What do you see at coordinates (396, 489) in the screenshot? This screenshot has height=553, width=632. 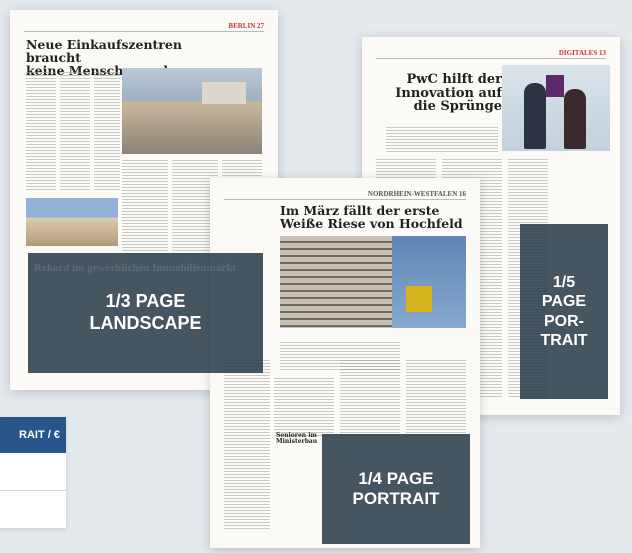 I see `ad-format-portrait-quarter: 1/4 PAGE PORTRAIT` at bounding box center [396, 489].